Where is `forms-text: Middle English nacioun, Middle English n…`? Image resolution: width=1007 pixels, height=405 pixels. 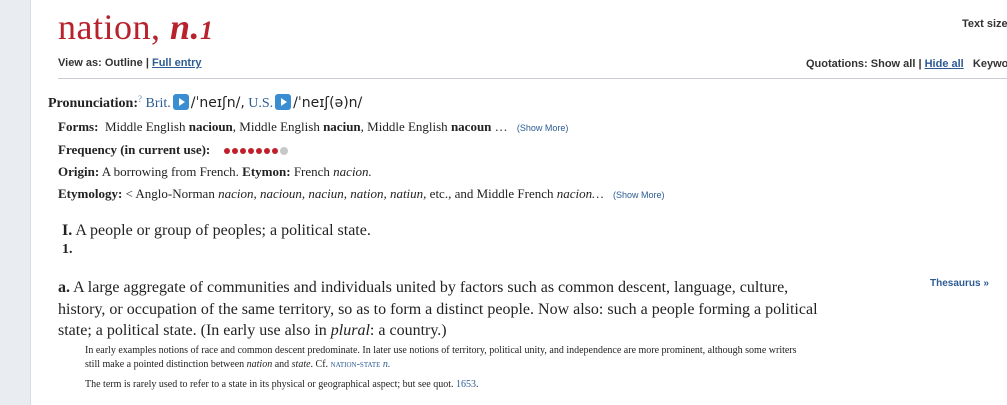 forms-text: Middle English nacioun, Middle English n… is located at coordinates (306, 126).